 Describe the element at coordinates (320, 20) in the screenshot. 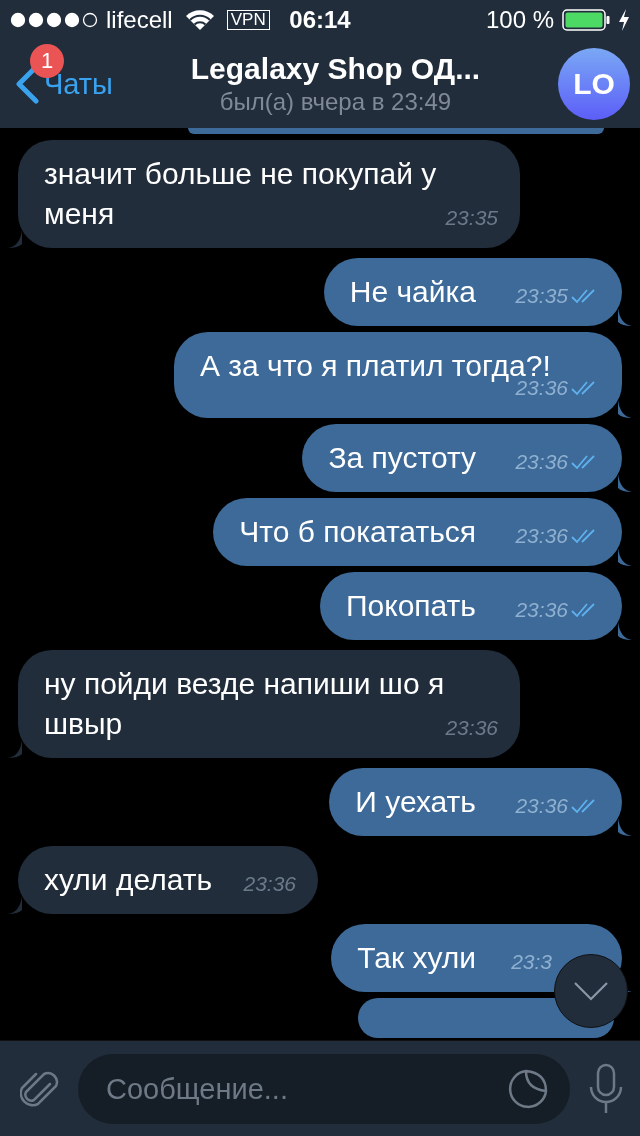

I see `clock: 06:14` at that location.